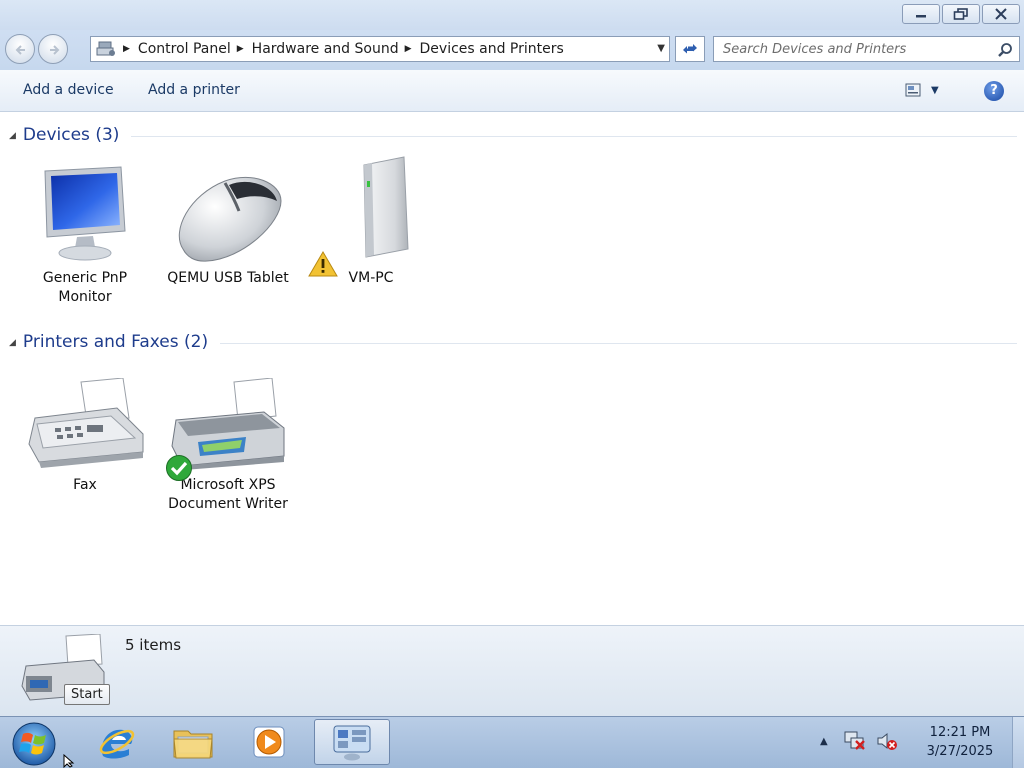  What do you see at coordinates (935, 90) in the screenshot?
I see `chevron-down-icon: ▼` at bounding box center [935, 90].